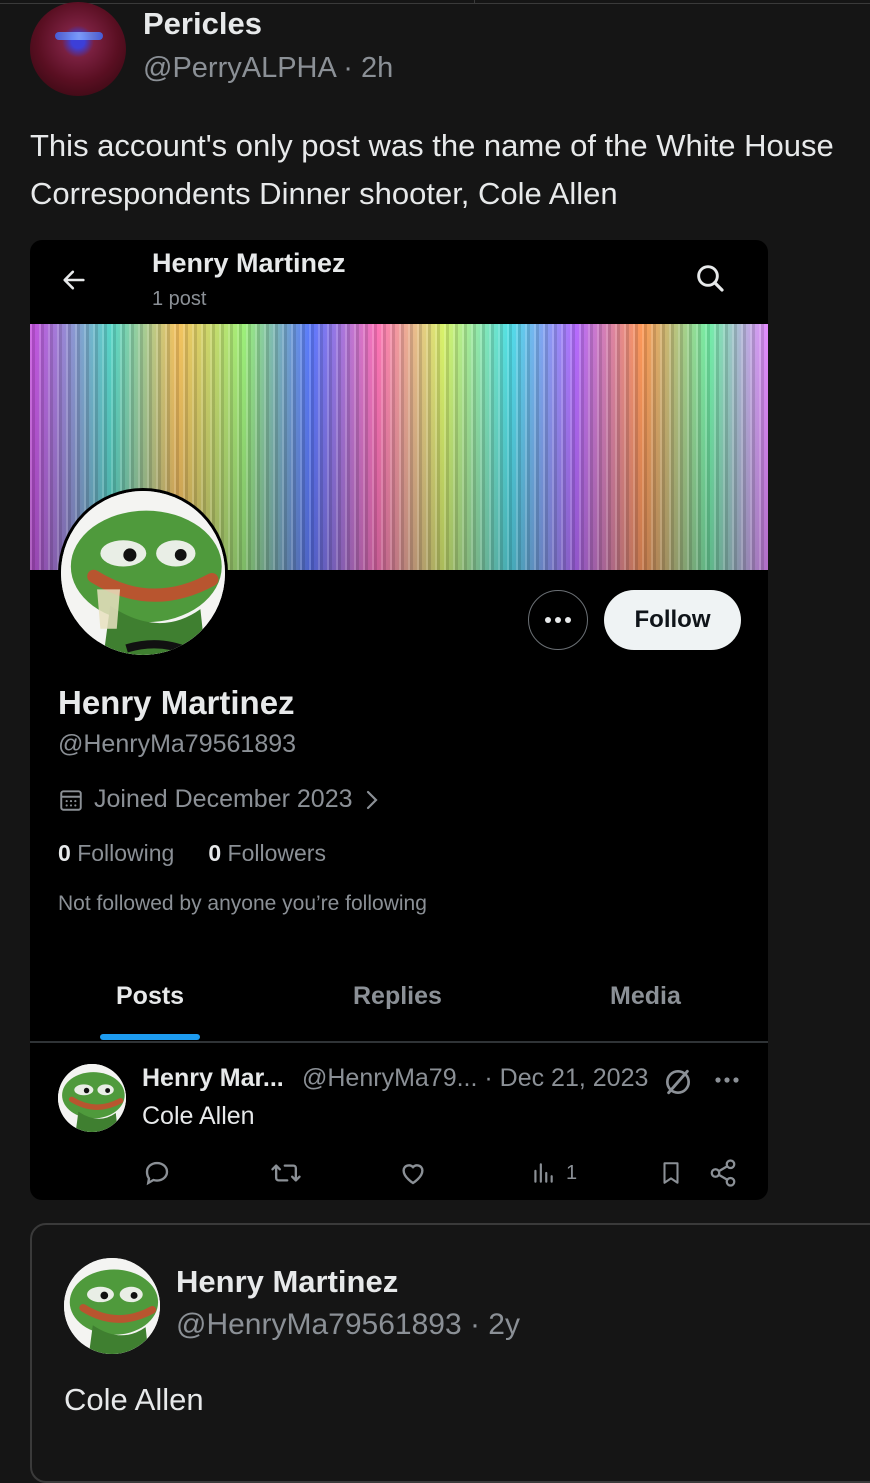 The height and width of the screenshot is (1483, 870). I want to click on heart-icon, so click(413, 1174).